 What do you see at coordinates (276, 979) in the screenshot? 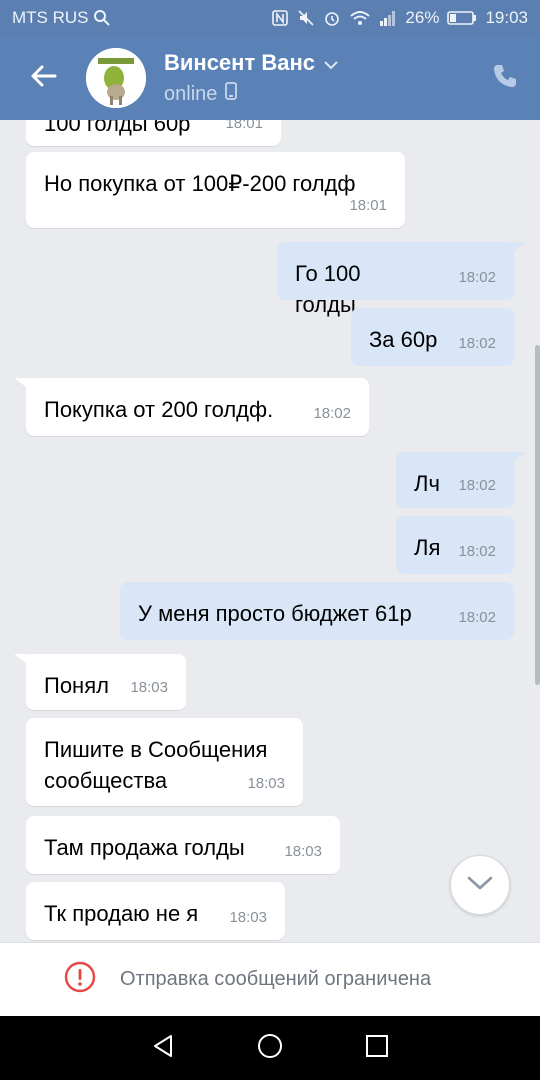
I see `restricted-text: Отправка сообщений ограничена` at bounding box center [276, 979].